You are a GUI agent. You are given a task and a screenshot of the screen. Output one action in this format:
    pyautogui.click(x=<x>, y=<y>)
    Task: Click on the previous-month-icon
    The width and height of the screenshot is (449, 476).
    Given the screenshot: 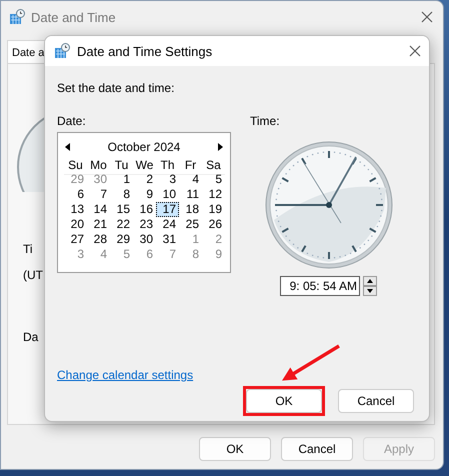 What is the action you would take?
    pyautogui.click(x=67, y=147)
    